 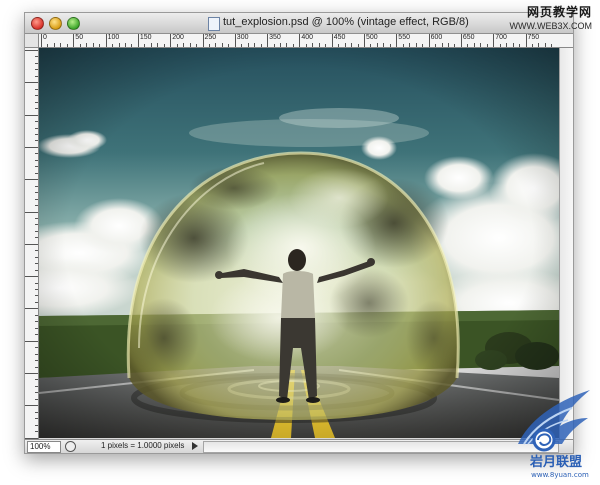 I want to click on zoom-button, so click(x=73, y=23).